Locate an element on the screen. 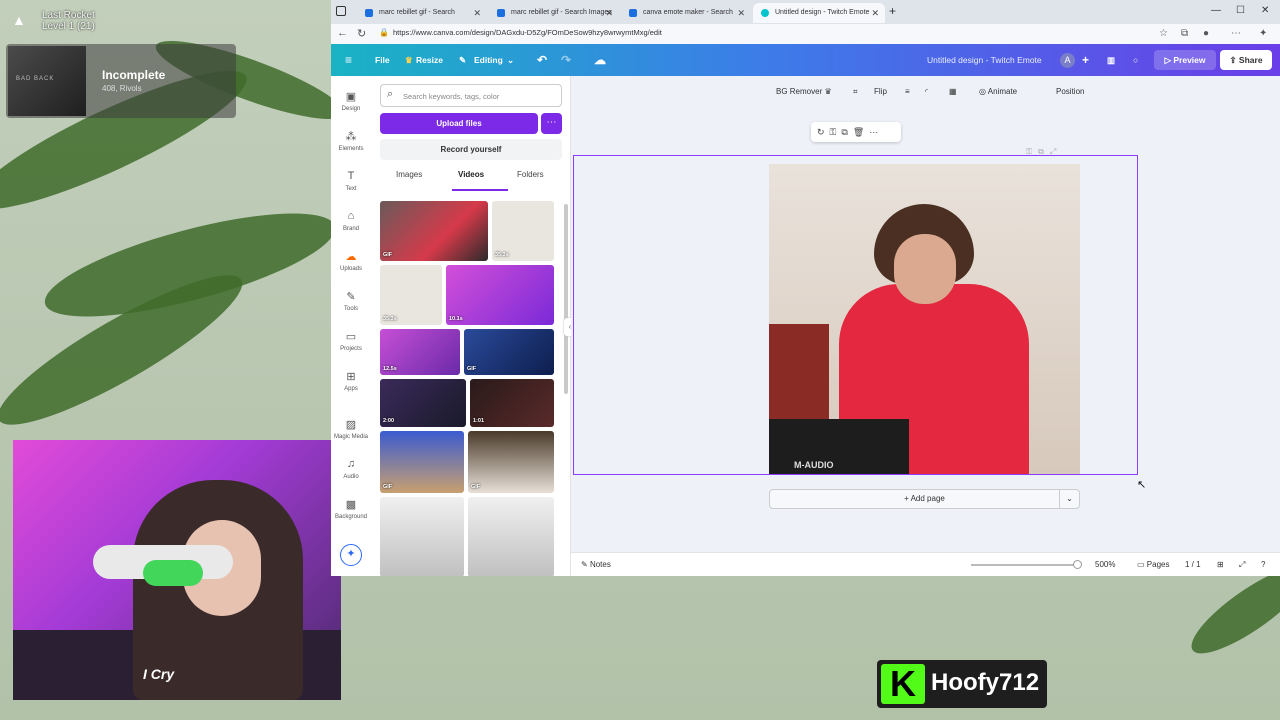  rail-audio: ♫ Audio is located at coordinates (351, 469).